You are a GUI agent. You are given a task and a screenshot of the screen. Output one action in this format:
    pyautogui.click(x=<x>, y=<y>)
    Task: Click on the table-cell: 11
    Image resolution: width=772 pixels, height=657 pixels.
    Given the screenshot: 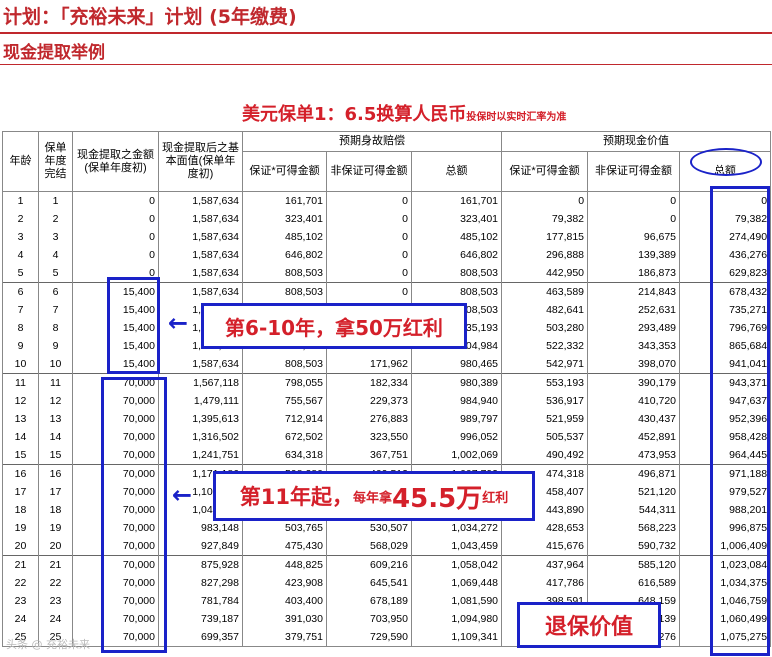 What is the action you would take?
    pyautogui.click(x=55, y=382)
    